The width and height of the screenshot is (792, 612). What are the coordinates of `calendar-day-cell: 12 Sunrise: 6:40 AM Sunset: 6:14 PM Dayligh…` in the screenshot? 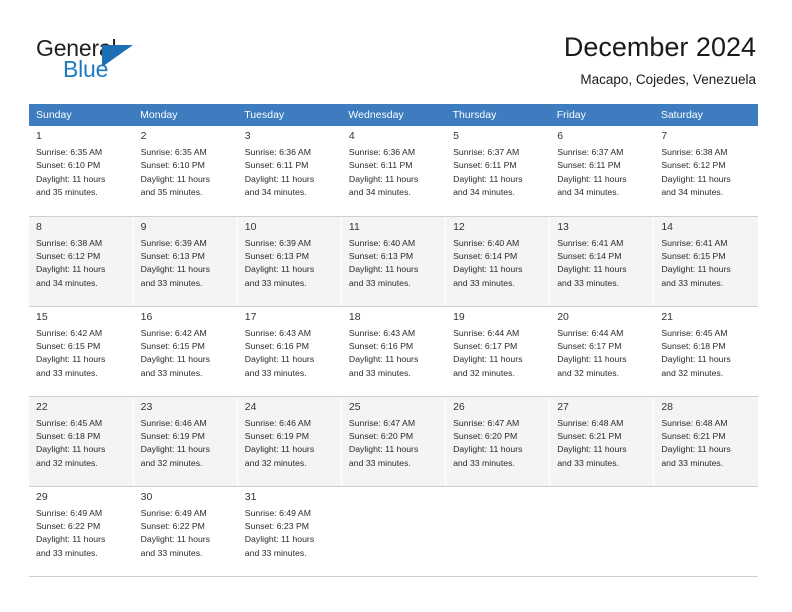 It's located at (498, 261).